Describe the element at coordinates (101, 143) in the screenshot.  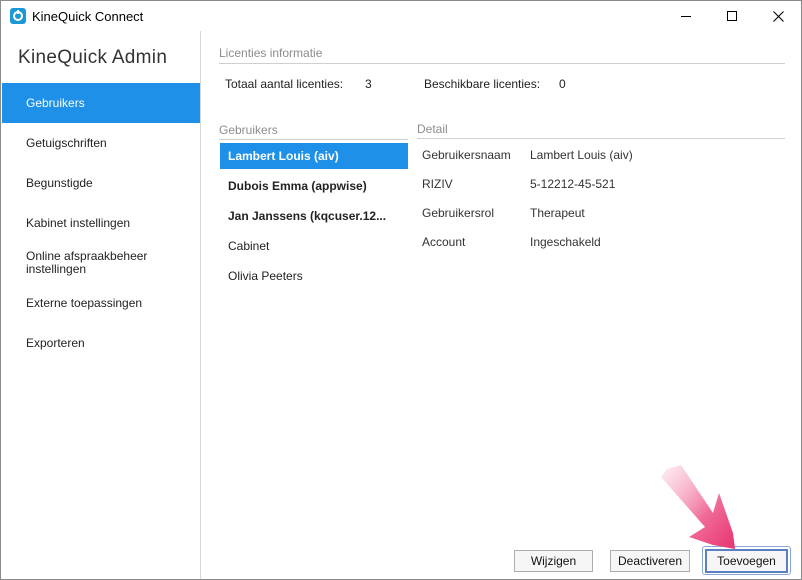
I see `sidebar-item-getuigschriften: Getuigschriften` at that location.